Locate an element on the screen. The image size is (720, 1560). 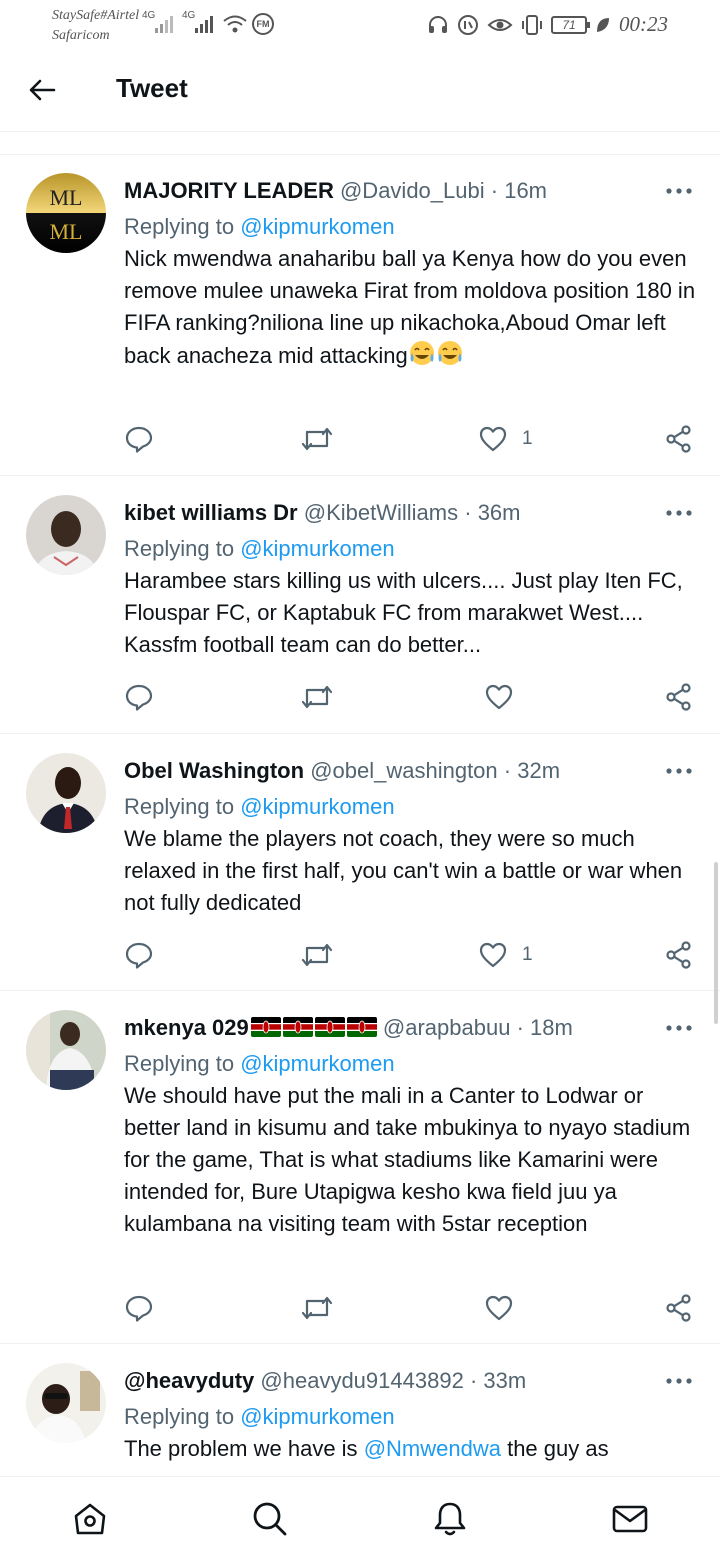
display-name: Obel Washington is located at coordinates (214, 770).